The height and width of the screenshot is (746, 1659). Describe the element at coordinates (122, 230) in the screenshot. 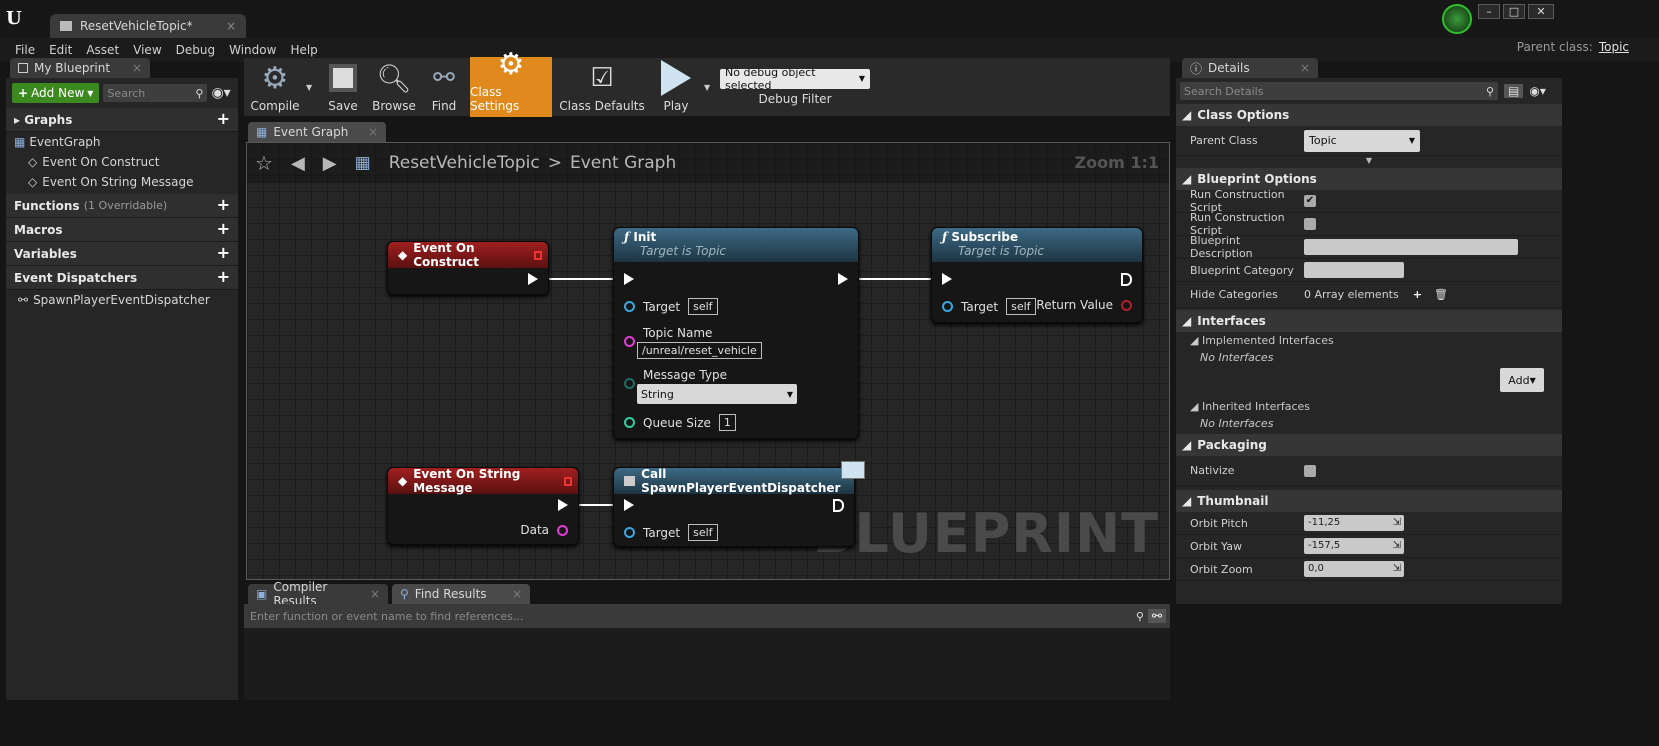

I see `macros-section: Macros +` at that location.